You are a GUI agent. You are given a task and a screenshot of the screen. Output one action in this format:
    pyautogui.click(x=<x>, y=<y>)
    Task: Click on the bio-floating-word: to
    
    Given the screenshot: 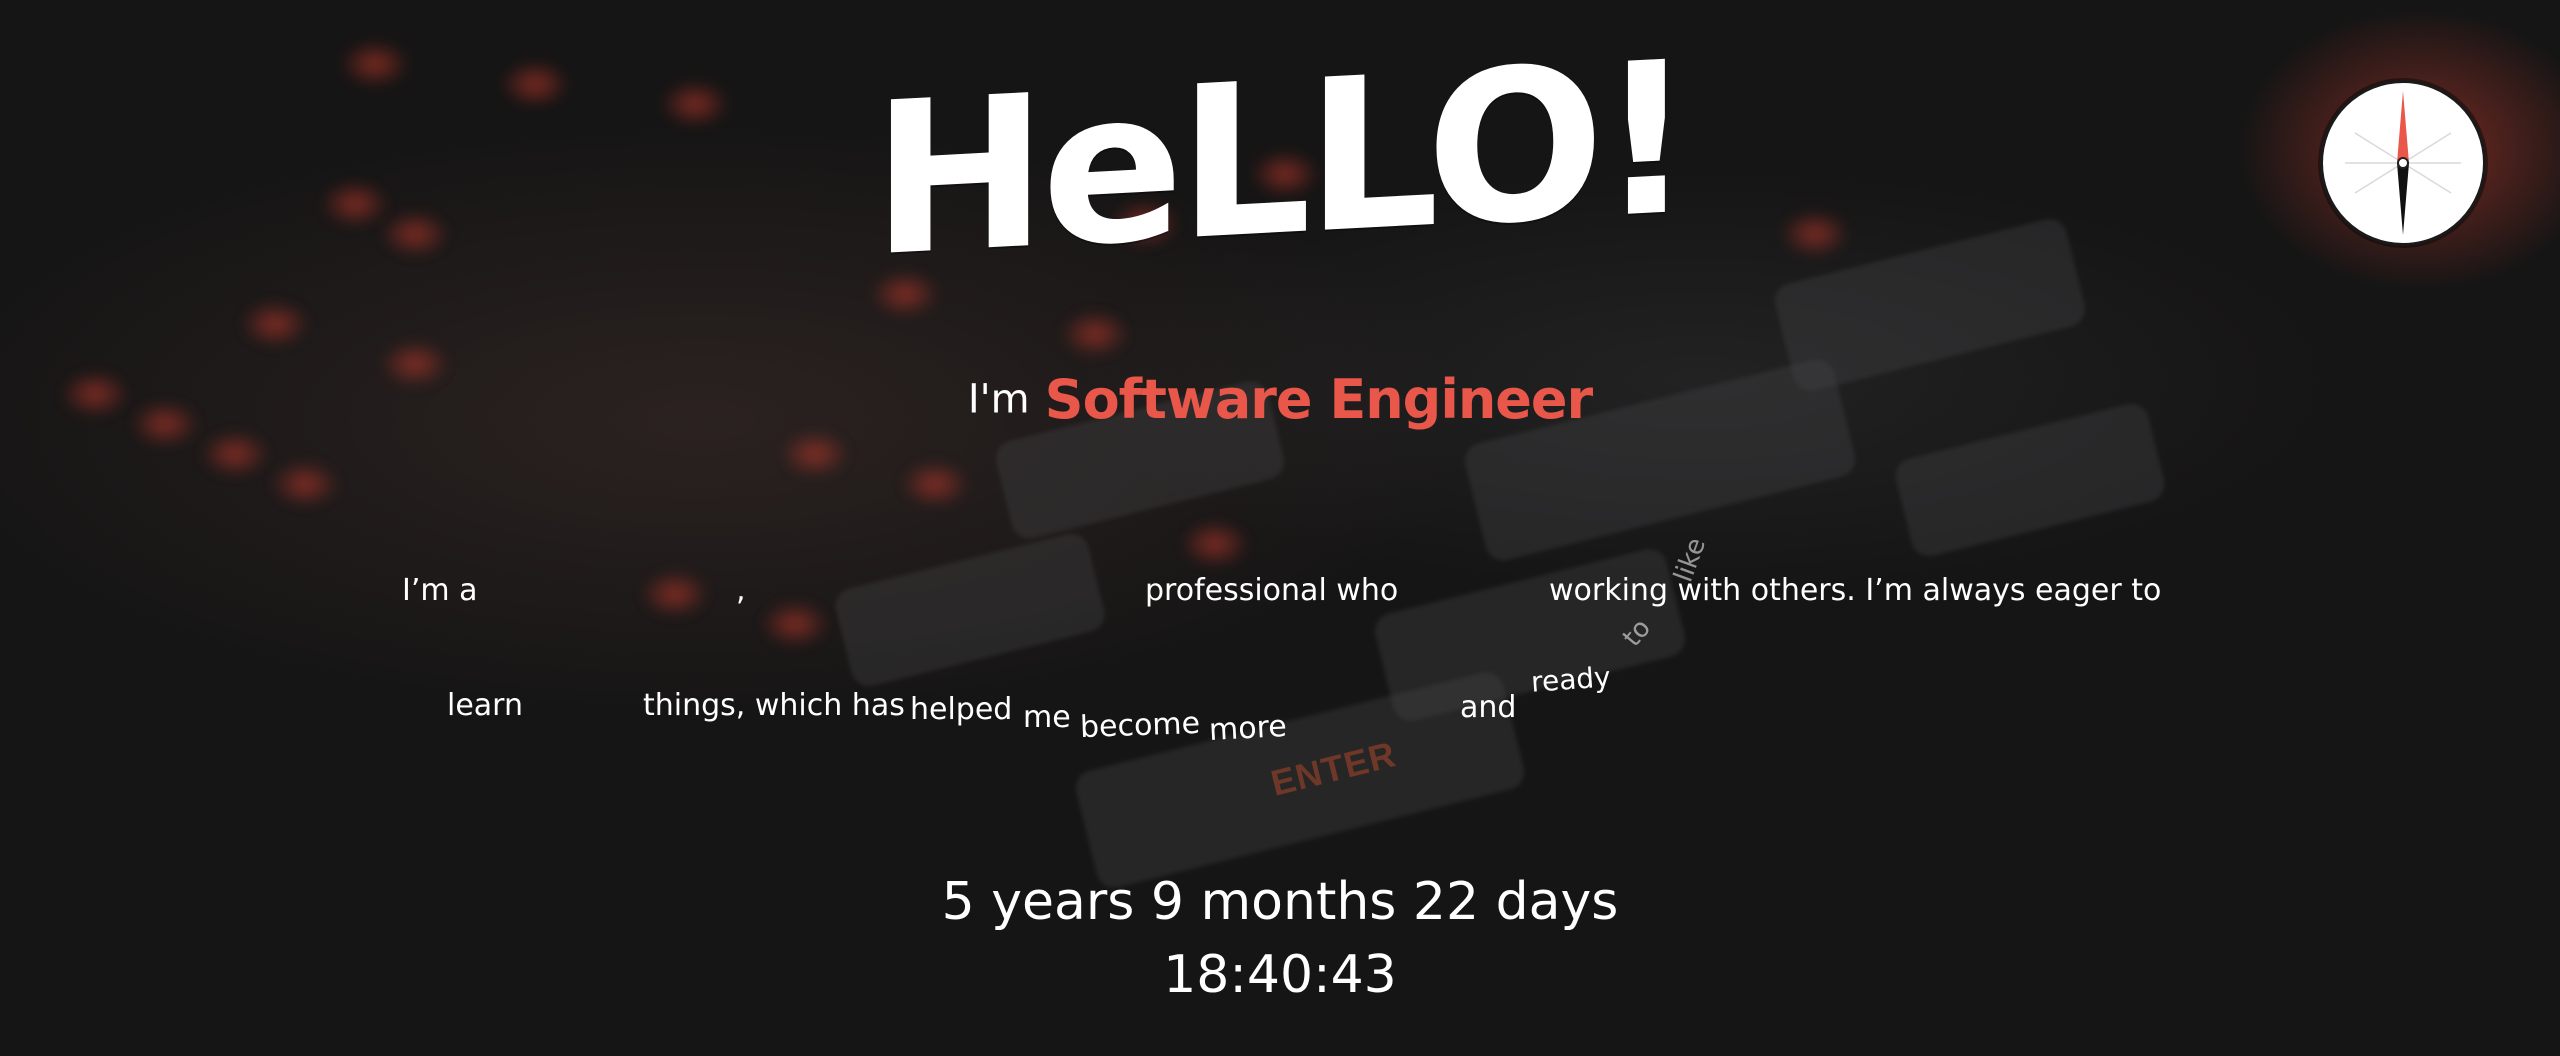 What is the action you would take?
    pyautogui.click(x=1637, y=633)
    